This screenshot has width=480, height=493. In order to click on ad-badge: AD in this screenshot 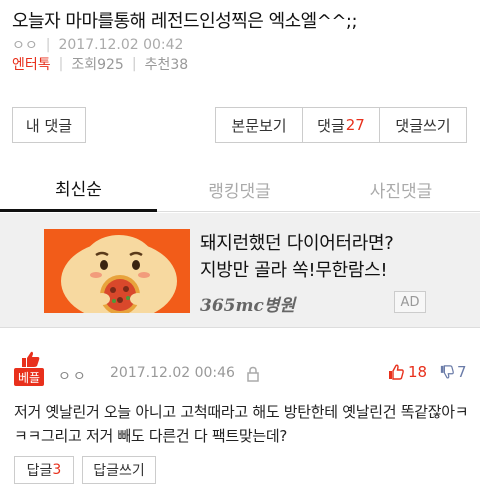, I will do `click(410, 302)`.